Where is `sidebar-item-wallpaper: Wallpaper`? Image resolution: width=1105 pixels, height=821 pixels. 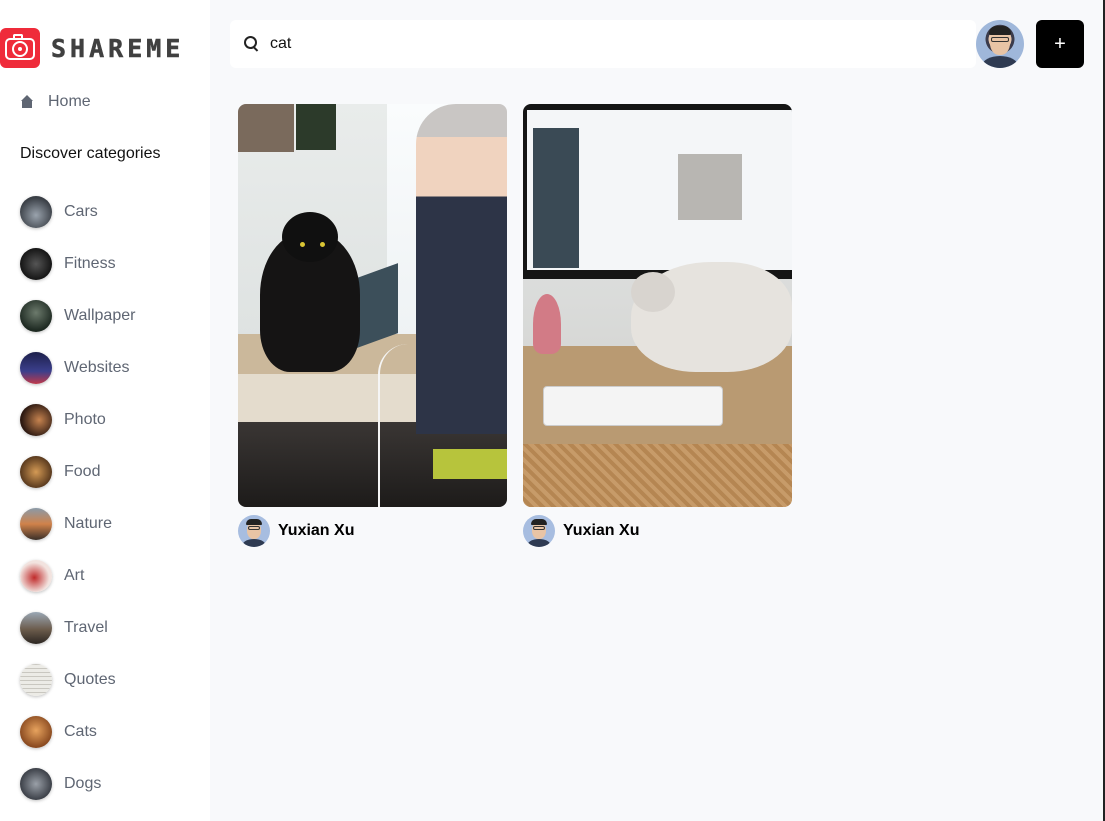
sidebar-item-wallpaper: Wallpaper is located at coordinates (77, 316).